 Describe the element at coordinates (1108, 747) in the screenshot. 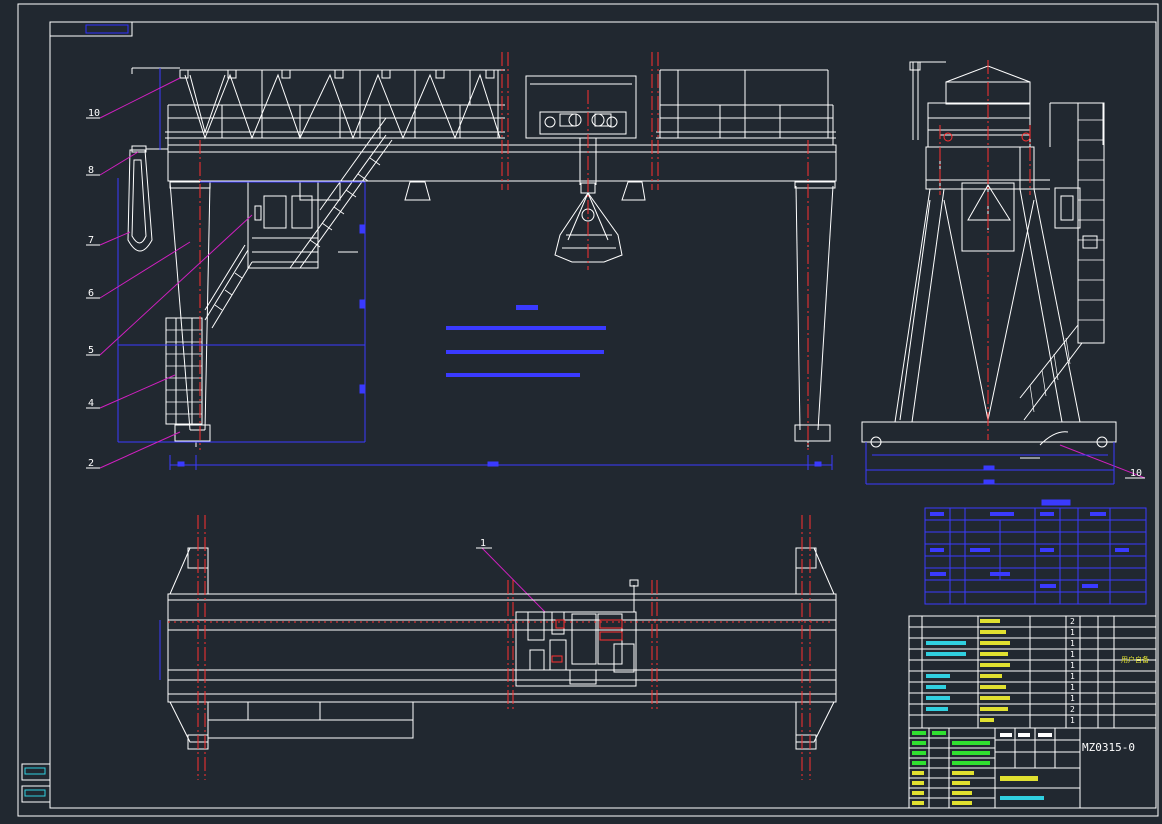

I see `drawing-number: MZ0315-0` at that location.